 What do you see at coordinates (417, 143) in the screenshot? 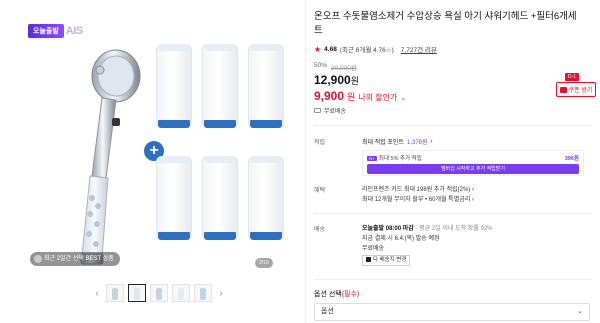
I see `max-points-value: 1,378원` at bounding box center [417, 143].